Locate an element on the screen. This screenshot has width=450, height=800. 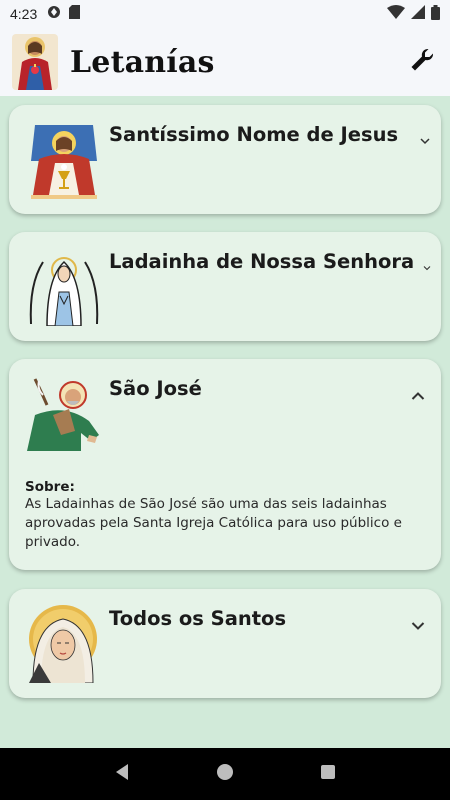
vpn-icon is located at coordinates (54, 14).